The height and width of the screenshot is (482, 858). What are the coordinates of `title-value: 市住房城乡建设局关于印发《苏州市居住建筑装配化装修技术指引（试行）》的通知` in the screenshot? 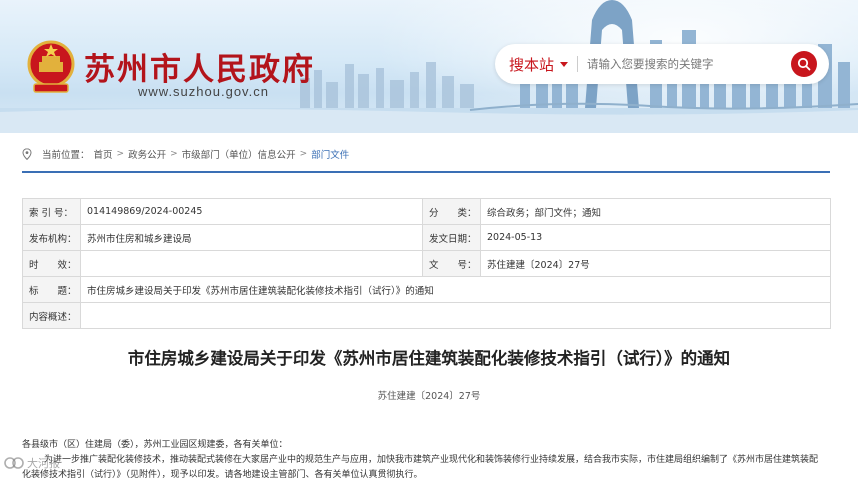 It's located at (455, 289).